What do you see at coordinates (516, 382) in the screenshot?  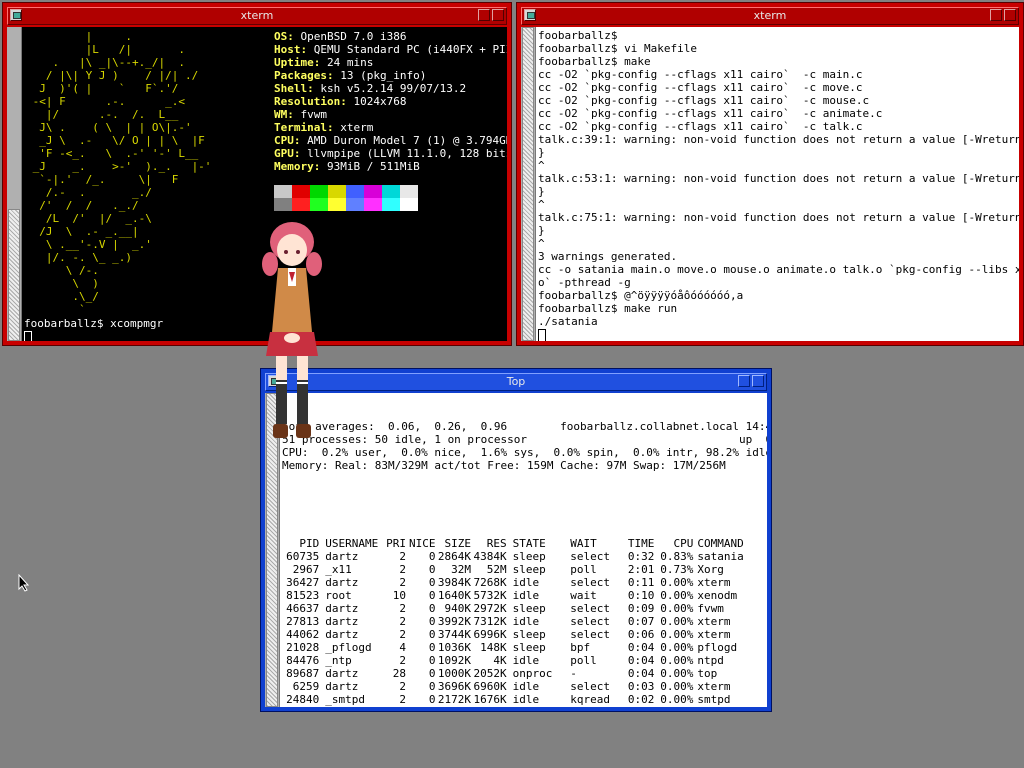 I see `top-titlebar: Top` at bounding box center [516, 382].